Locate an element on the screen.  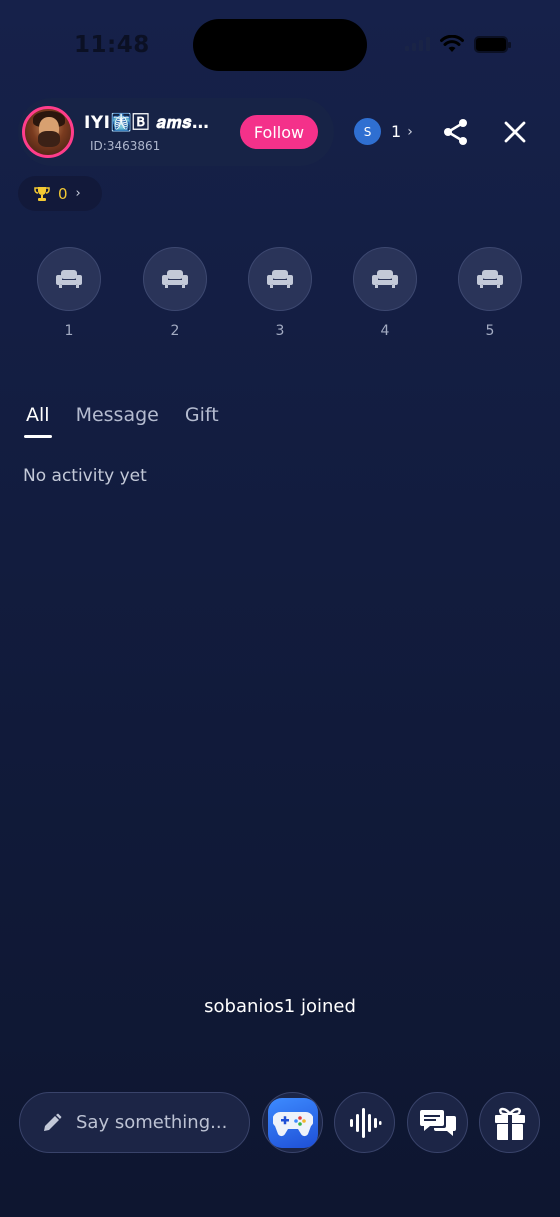
trophy-count: 0 is located at coordinates (63, 193).